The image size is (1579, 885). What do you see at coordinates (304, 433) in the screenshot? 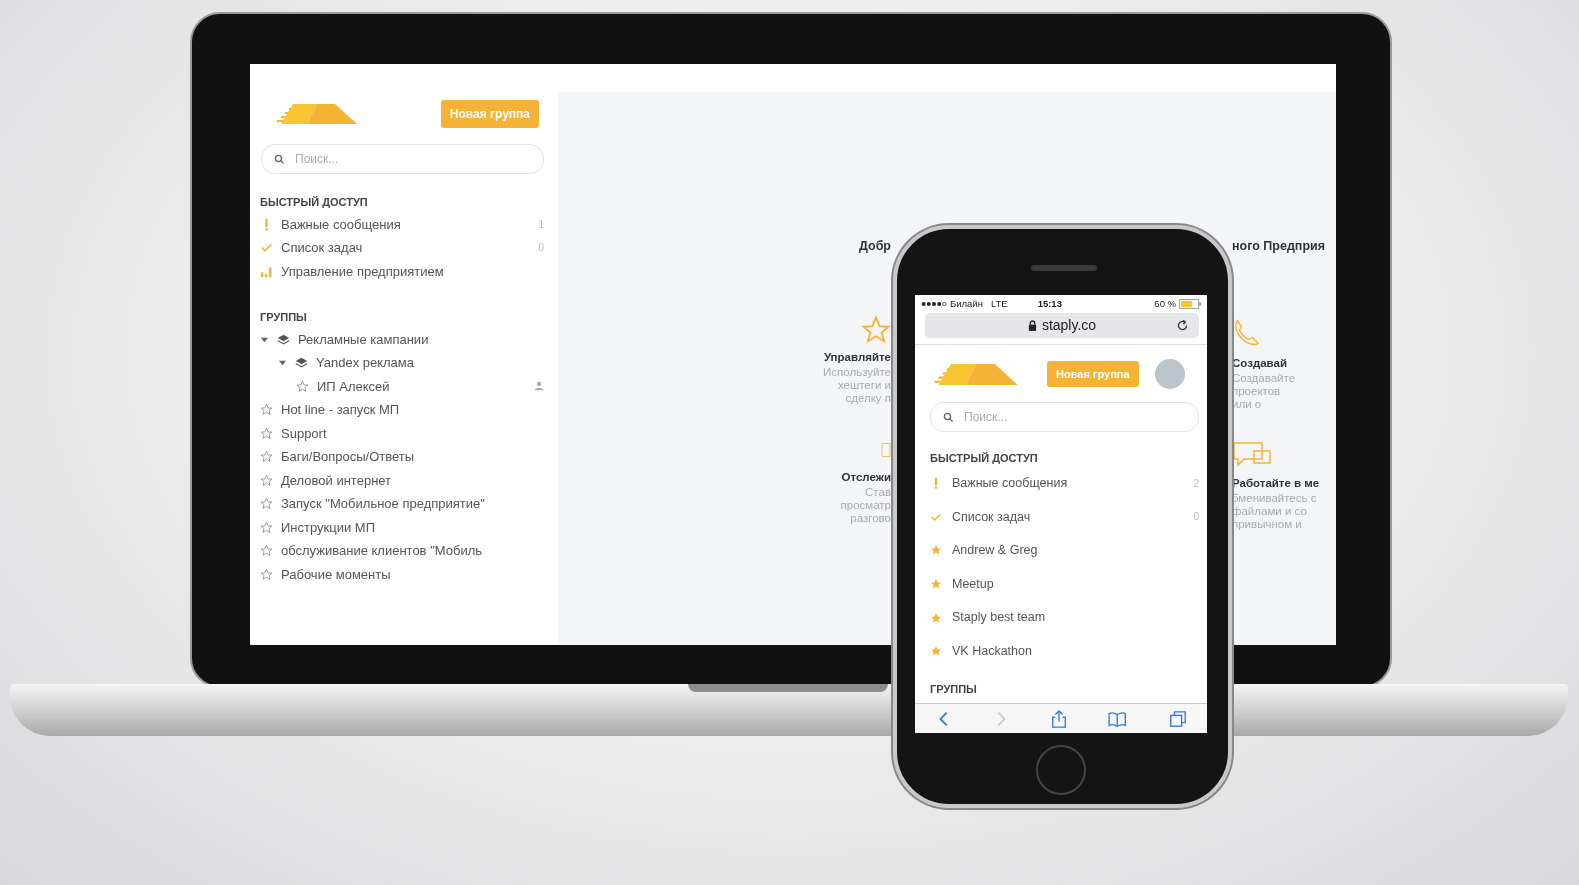
I see `group-item: Support` at bounding box center [304, 433].